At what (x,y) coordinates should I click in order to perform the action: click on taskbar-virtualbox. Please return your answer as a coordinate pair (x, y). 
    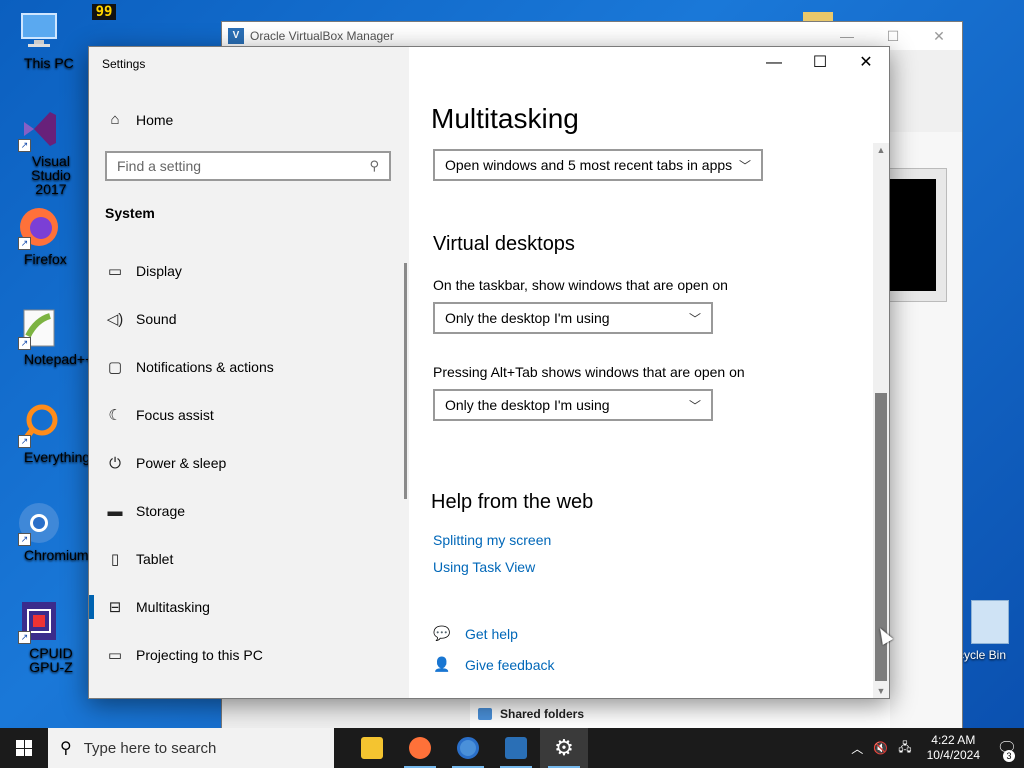
    Looking at the image, I should click on (516, 748).